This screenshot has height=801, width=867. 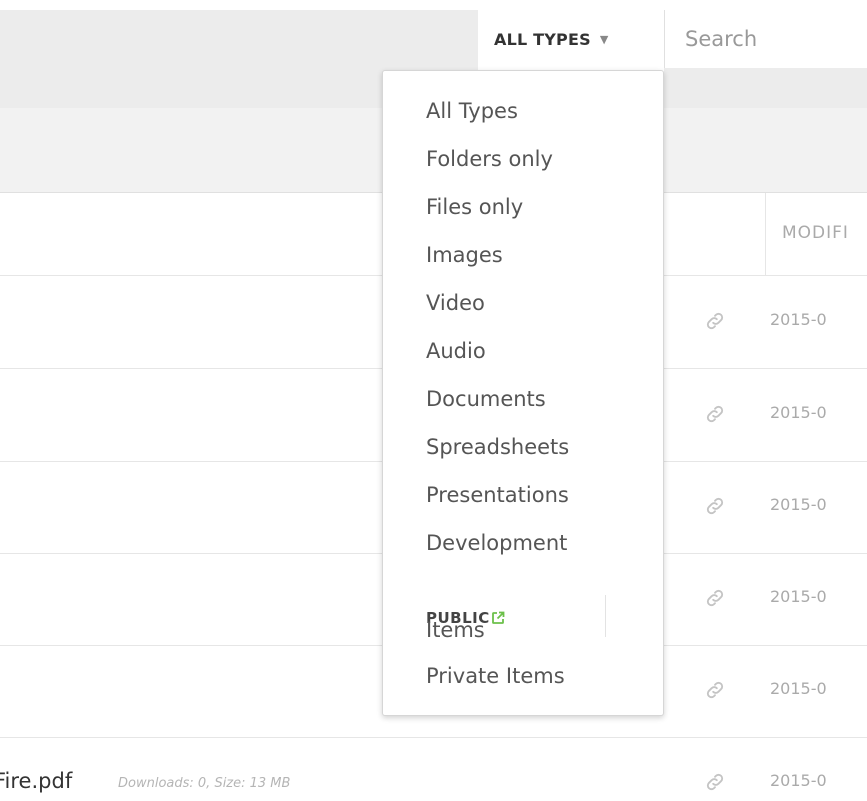 What do you see at coordinates (495, 676) in the screenshot?
I see `menu-item-private-items: Private Items` at bounding box center [495, 676].